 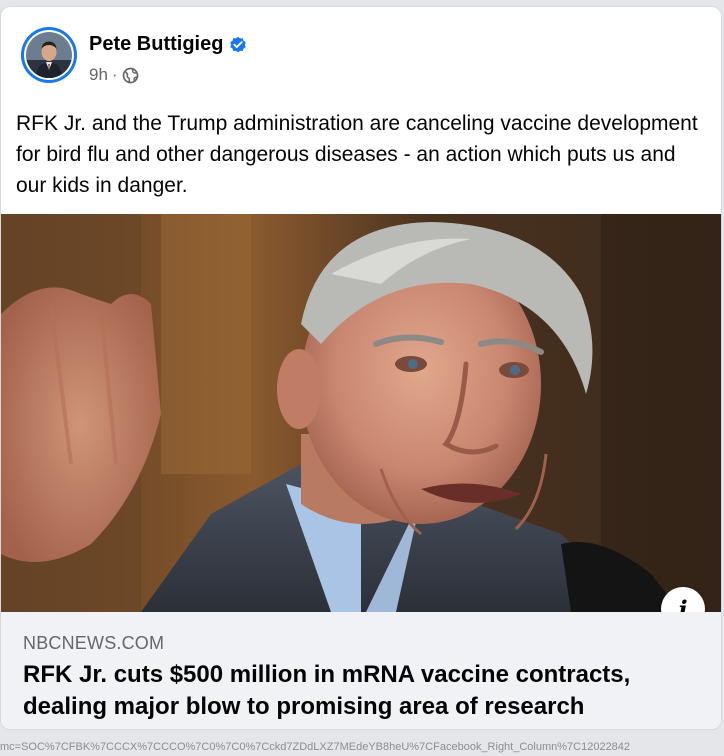 What do you see at coordinates (94, 643) in the screenshot?
I see `link-domain: NBCNEWS.COM` at bounding box center [94, 643].